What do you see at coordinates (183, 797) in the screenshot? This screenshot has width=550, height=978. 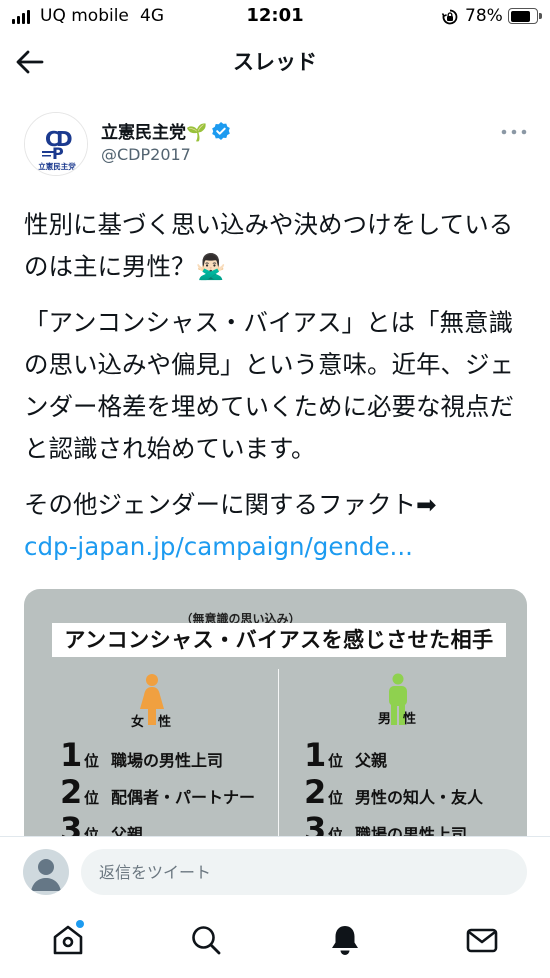 I see `rank-label: 配偶者・パートナー` at bounding box center [183, 797].